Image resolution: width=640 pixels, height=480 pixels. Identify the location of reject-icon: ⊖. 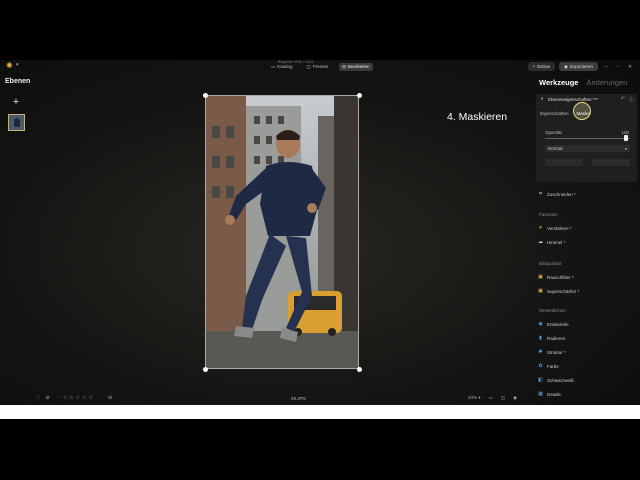
(110, 398).